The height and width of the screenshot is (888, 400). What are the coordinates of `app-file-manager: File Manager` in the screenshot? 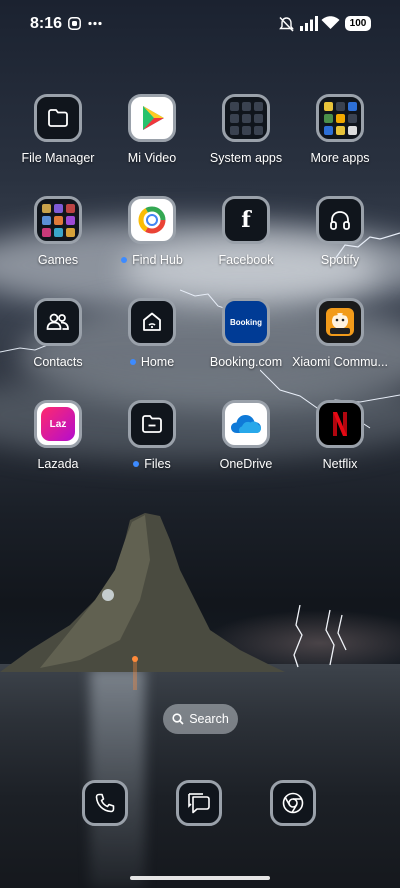 It's located at (58, 139).